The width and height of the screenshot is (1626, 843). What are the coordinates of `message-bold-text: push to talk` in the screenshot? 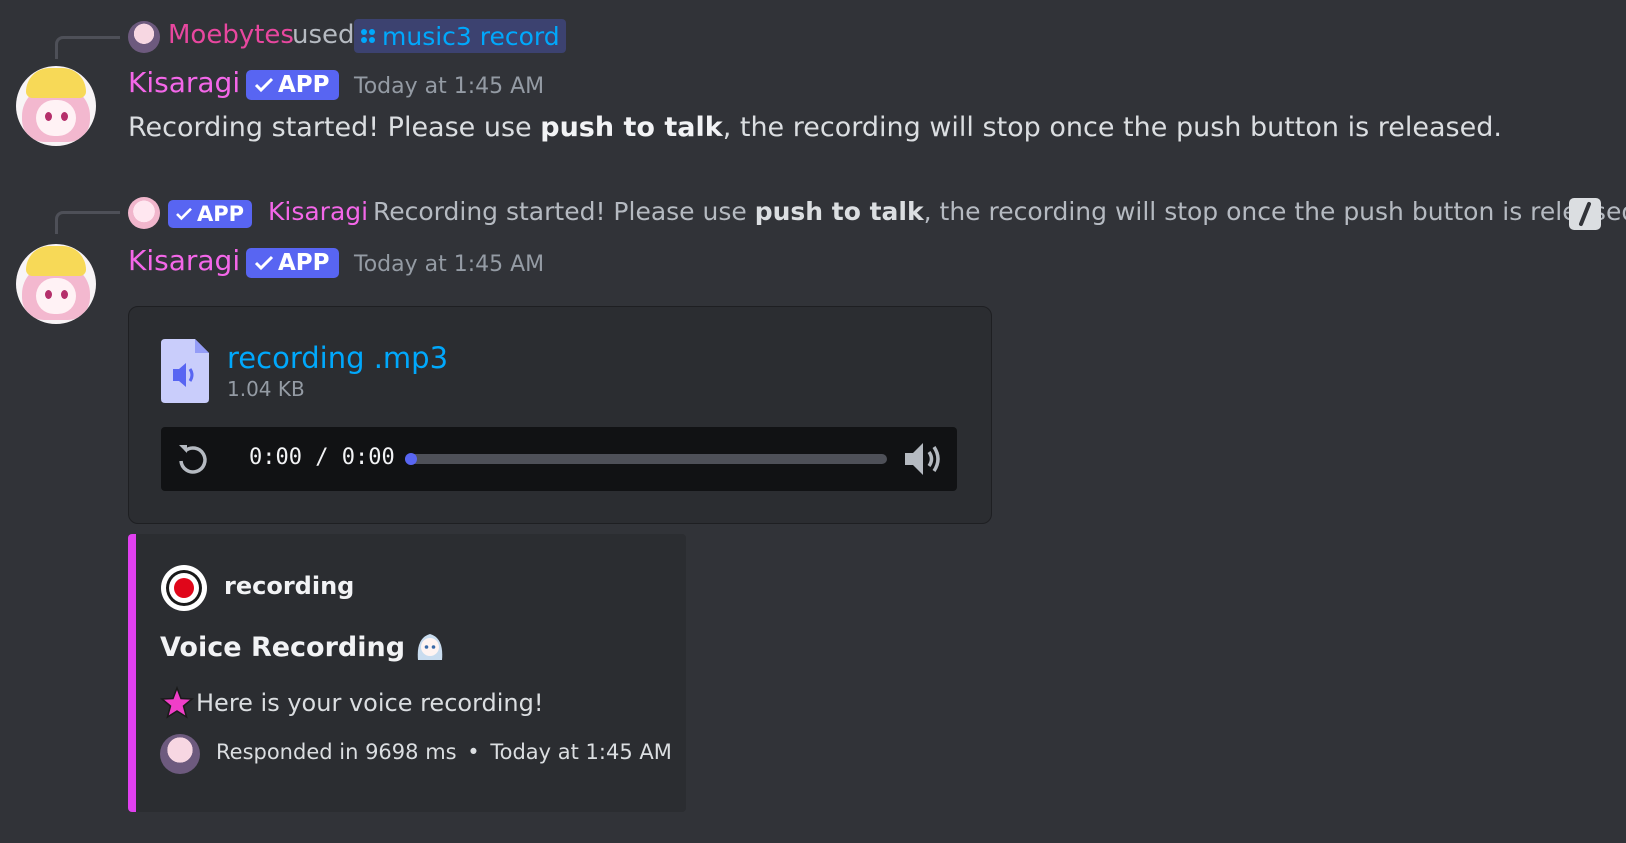 It's located at (631, 127).